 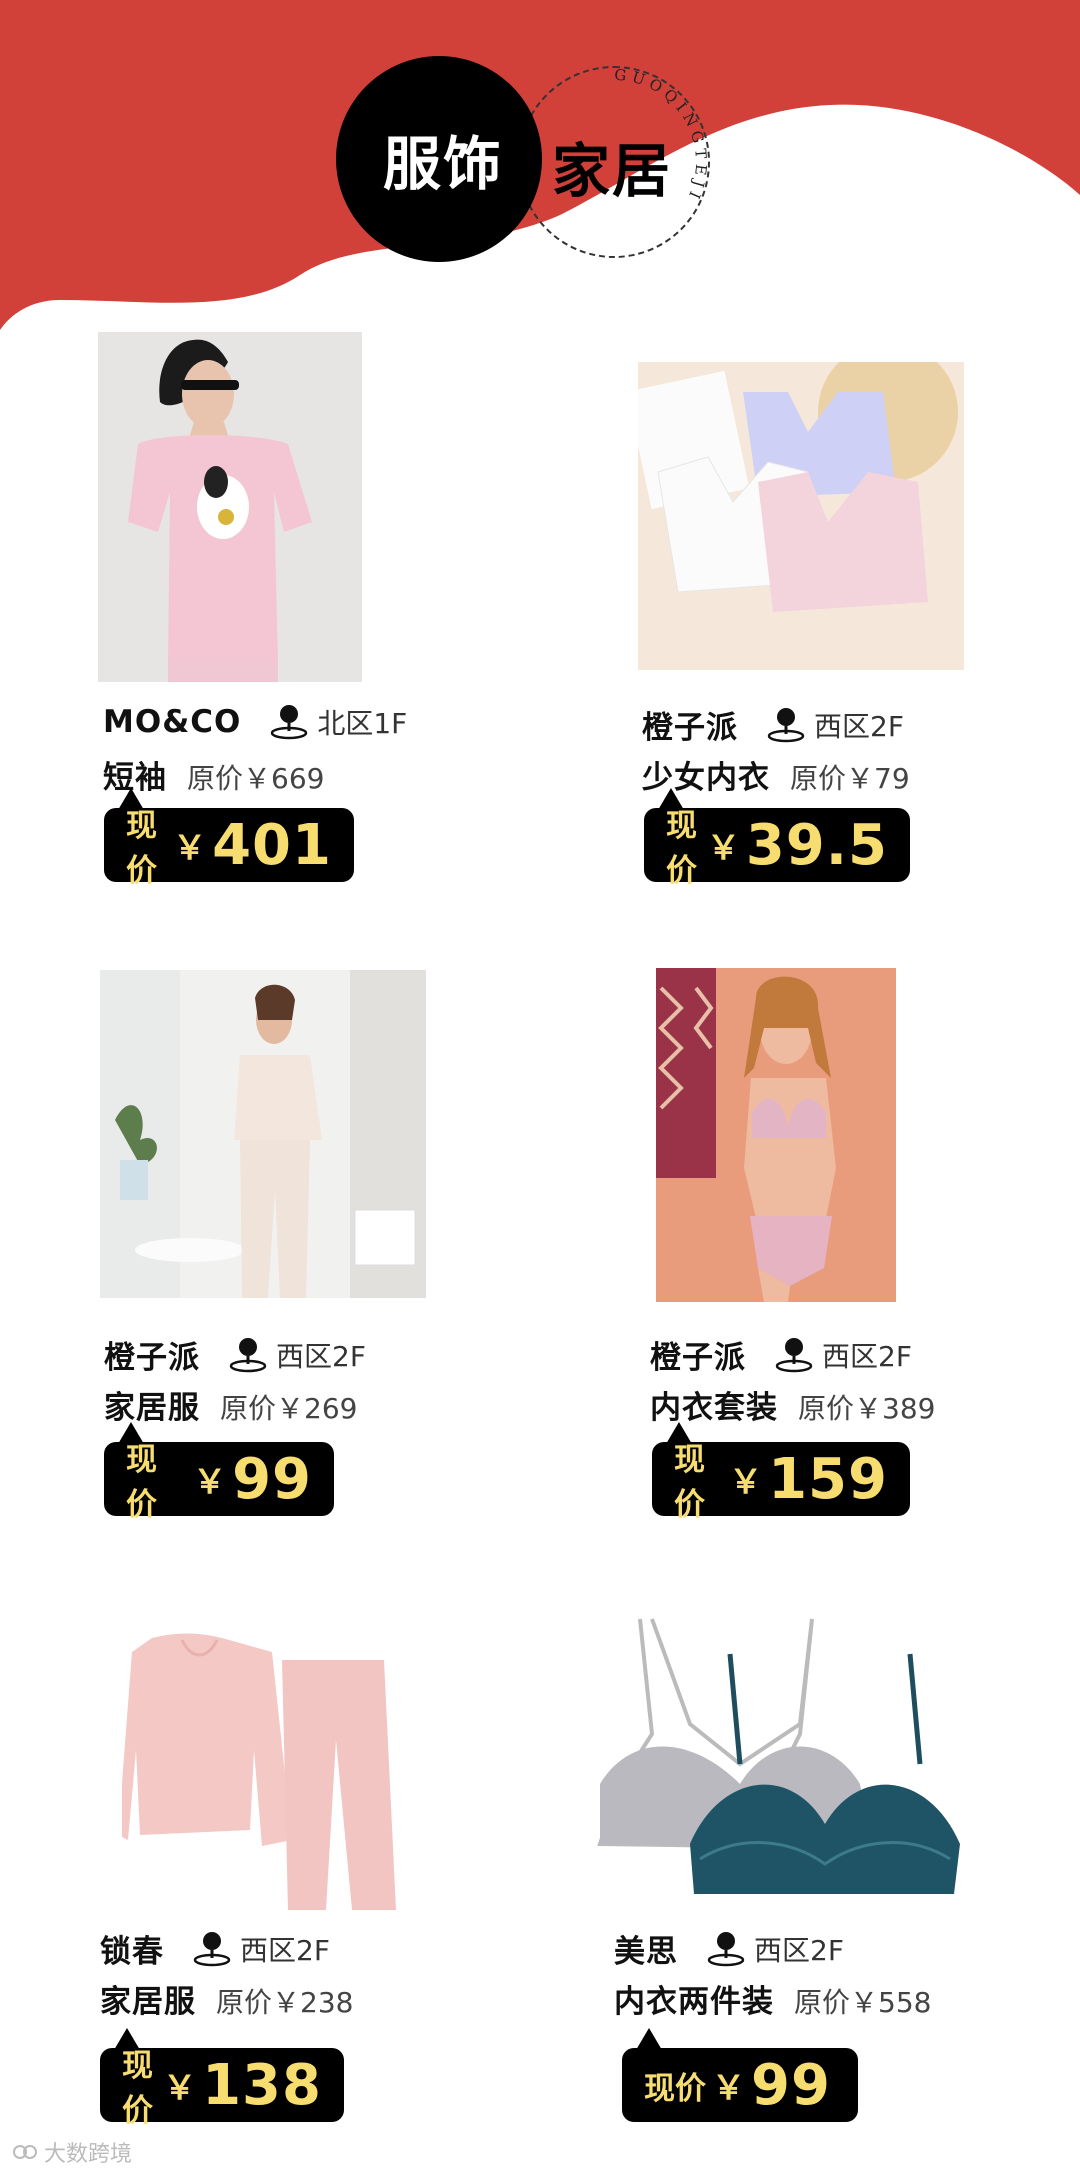 What do you see at coordinates (172, 722) in the screenshot?
I see `brand-name: MO&CO` at bounding box center [172, 722].